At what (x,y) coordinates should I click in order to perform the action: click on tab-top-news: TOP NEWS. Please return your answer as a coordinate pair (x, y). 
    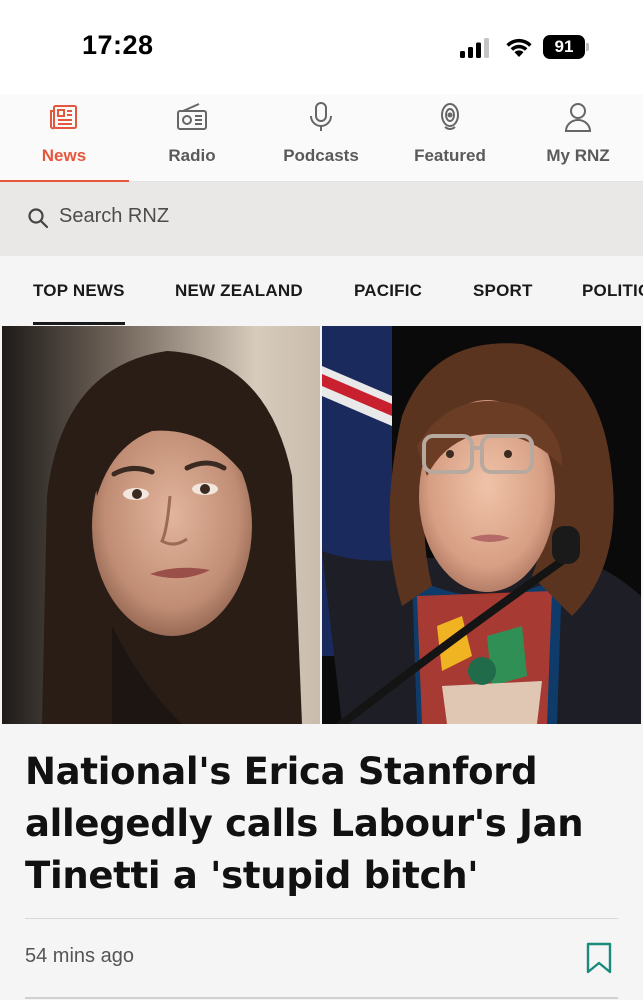
    Looking at the image, I should click on (79, 291).